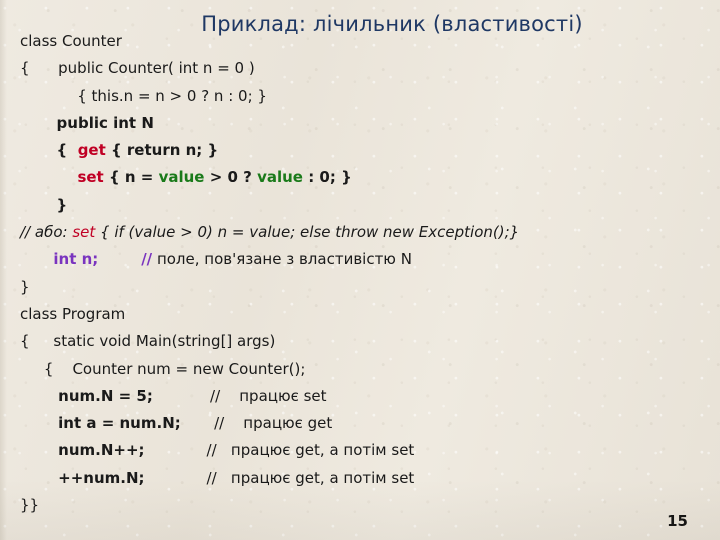 This screenshot has width=720, height=540. Describe the element at coordinates (181, 177) in the screenshot. I see `line-set-token-3: value` at that location.